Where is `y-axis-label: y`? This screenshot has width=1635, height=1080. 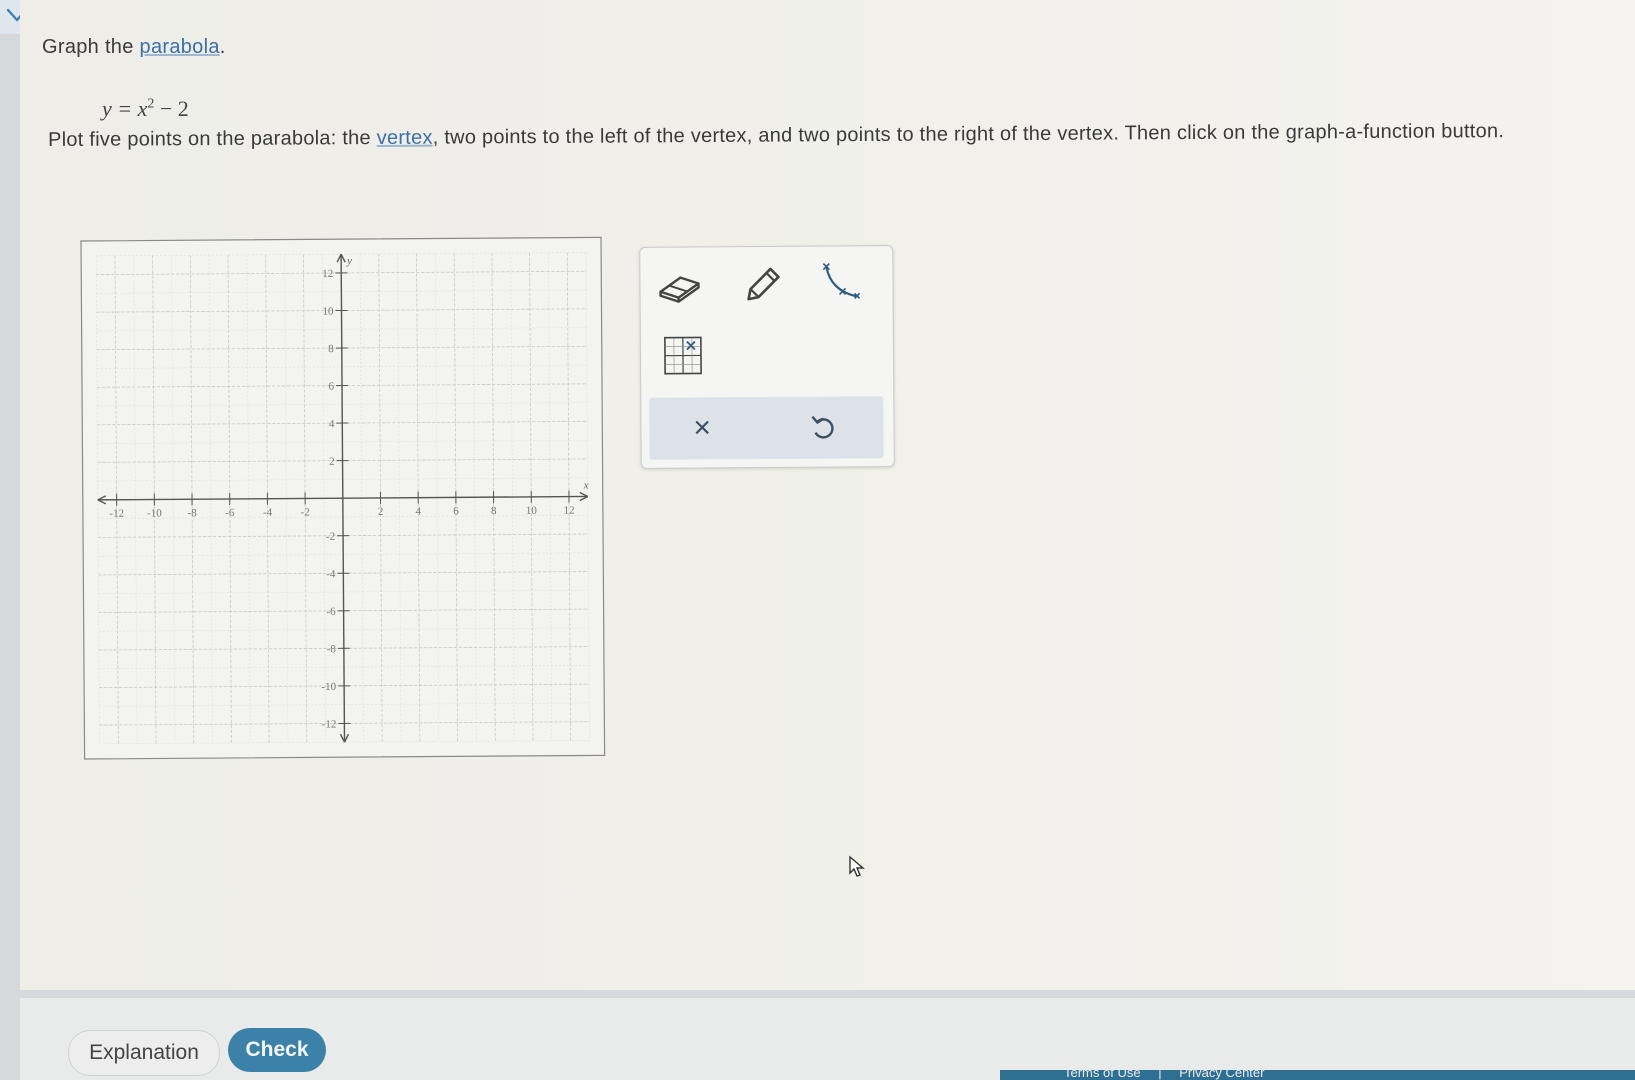
y-axis-label: y is located at coordinates (349, 261).